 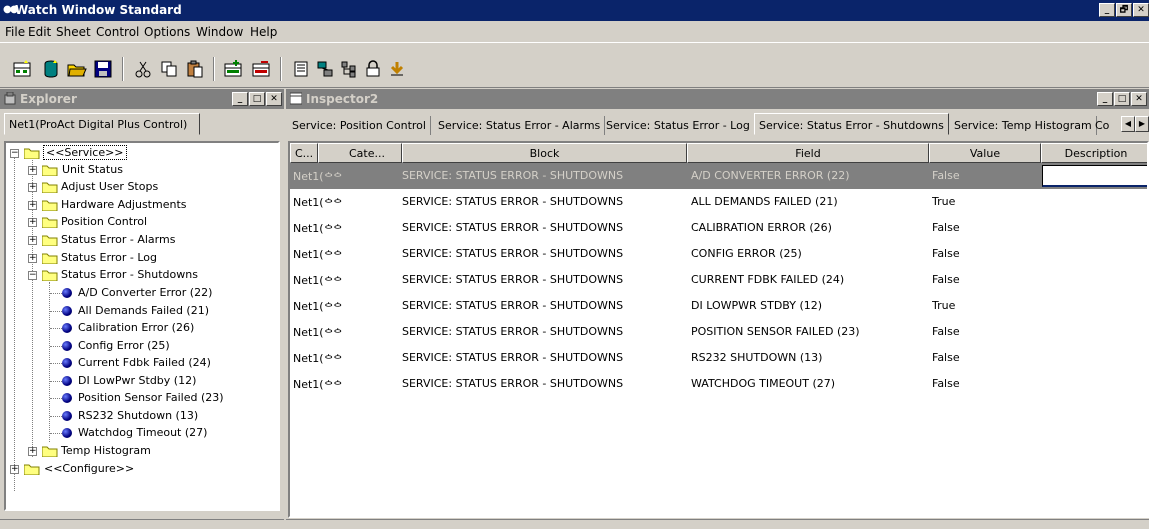 What do you see at coordinates (148, 205) in the screenshot?
I see `tree-item-hardware-adjustments: + Hardware Adjustments` at bounding box center [148, 205].